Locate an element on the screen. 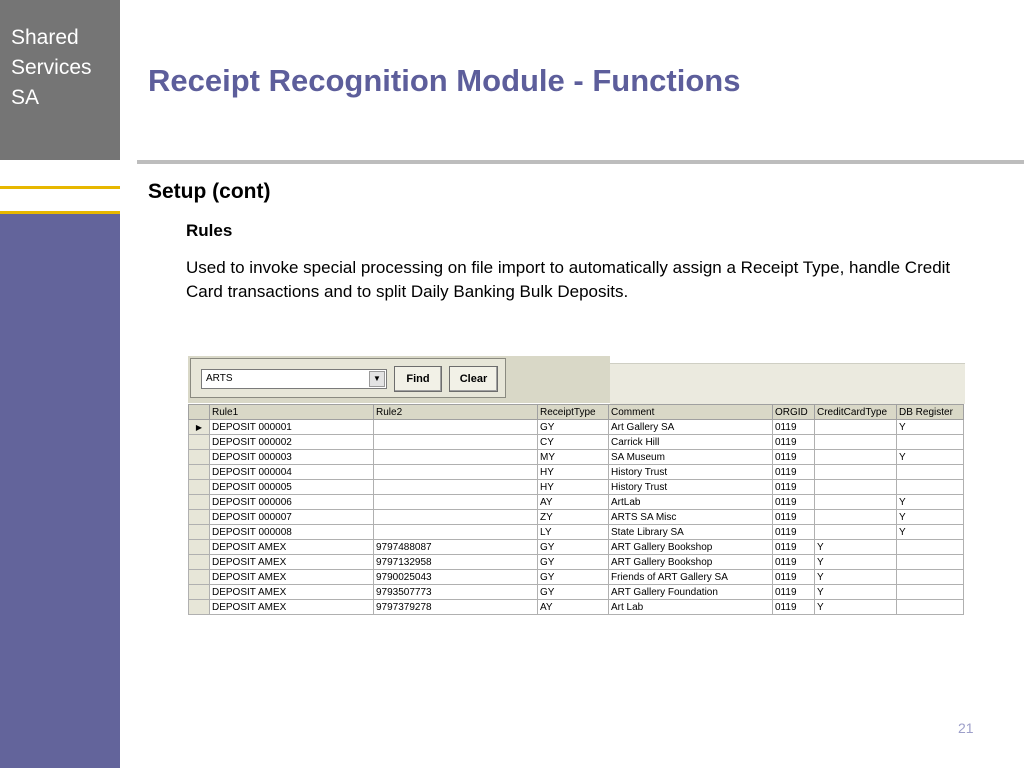 Image resolution: width=1024 pixels, height=768 pixels. cell-receipttype: ZY is located at coordinates (573, 517).